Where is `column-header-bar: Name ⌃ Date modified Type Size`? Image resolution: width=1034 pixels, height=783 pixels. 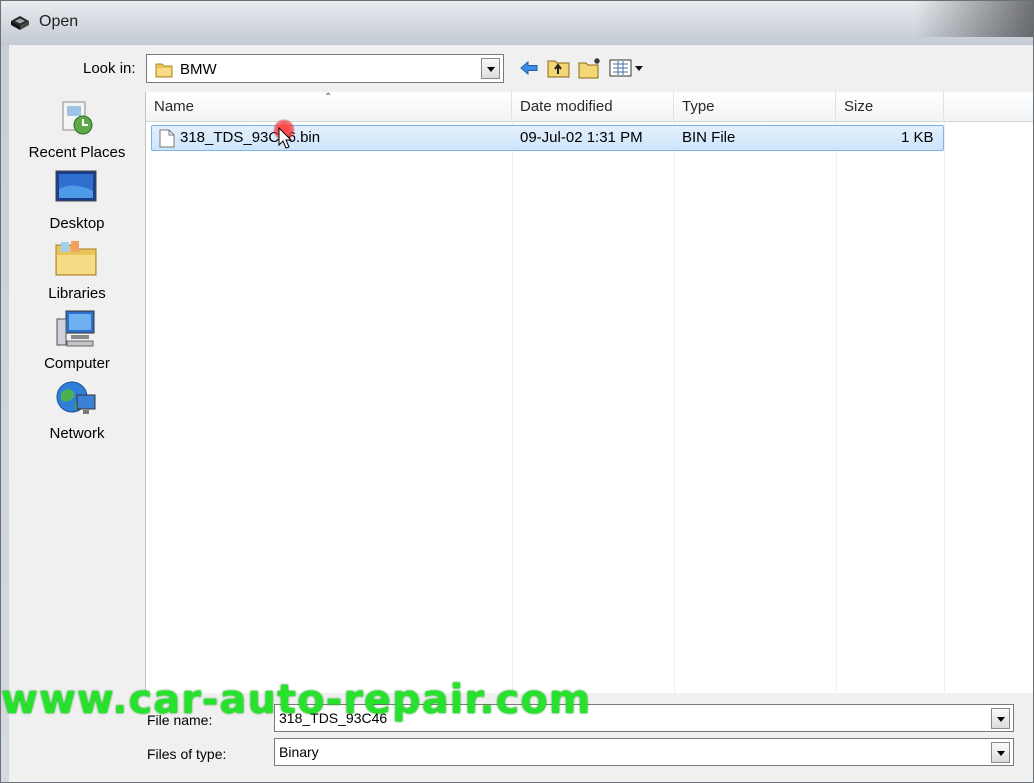 column-header-bar: Name ⌃ Date modified Type Size is located at coordinates (589, 107).